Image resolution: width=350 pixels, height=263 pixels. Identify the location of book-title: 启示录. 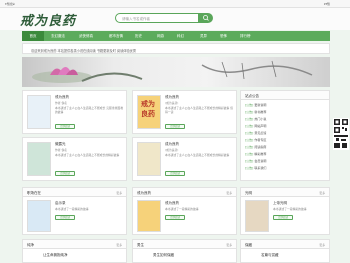
(60, 203).